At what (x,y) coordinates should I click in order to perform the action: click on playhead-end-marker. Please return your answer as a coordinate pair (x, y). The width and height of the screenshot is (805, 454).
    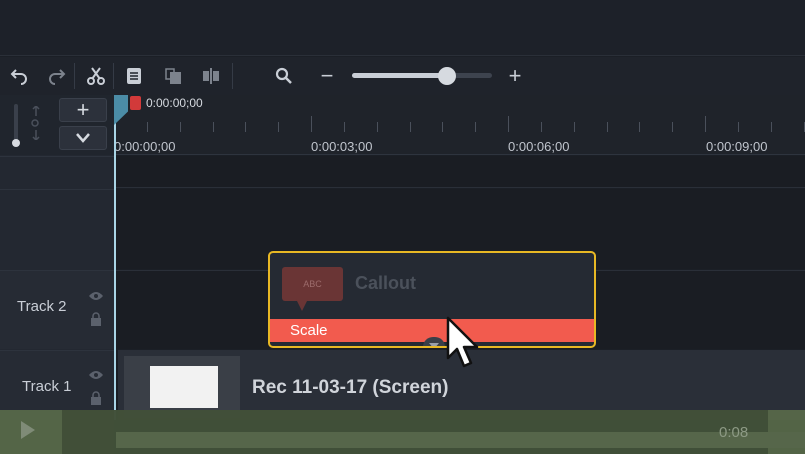
    Looking at the image, I should click on (135, 103).